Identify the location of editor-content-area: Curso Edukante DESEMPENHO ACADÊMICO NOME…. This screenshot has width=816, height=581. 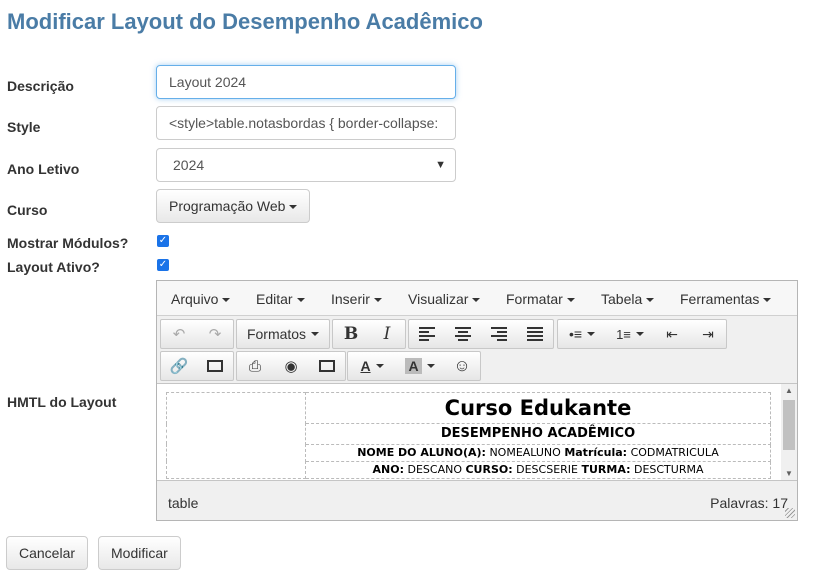
(477, 432).